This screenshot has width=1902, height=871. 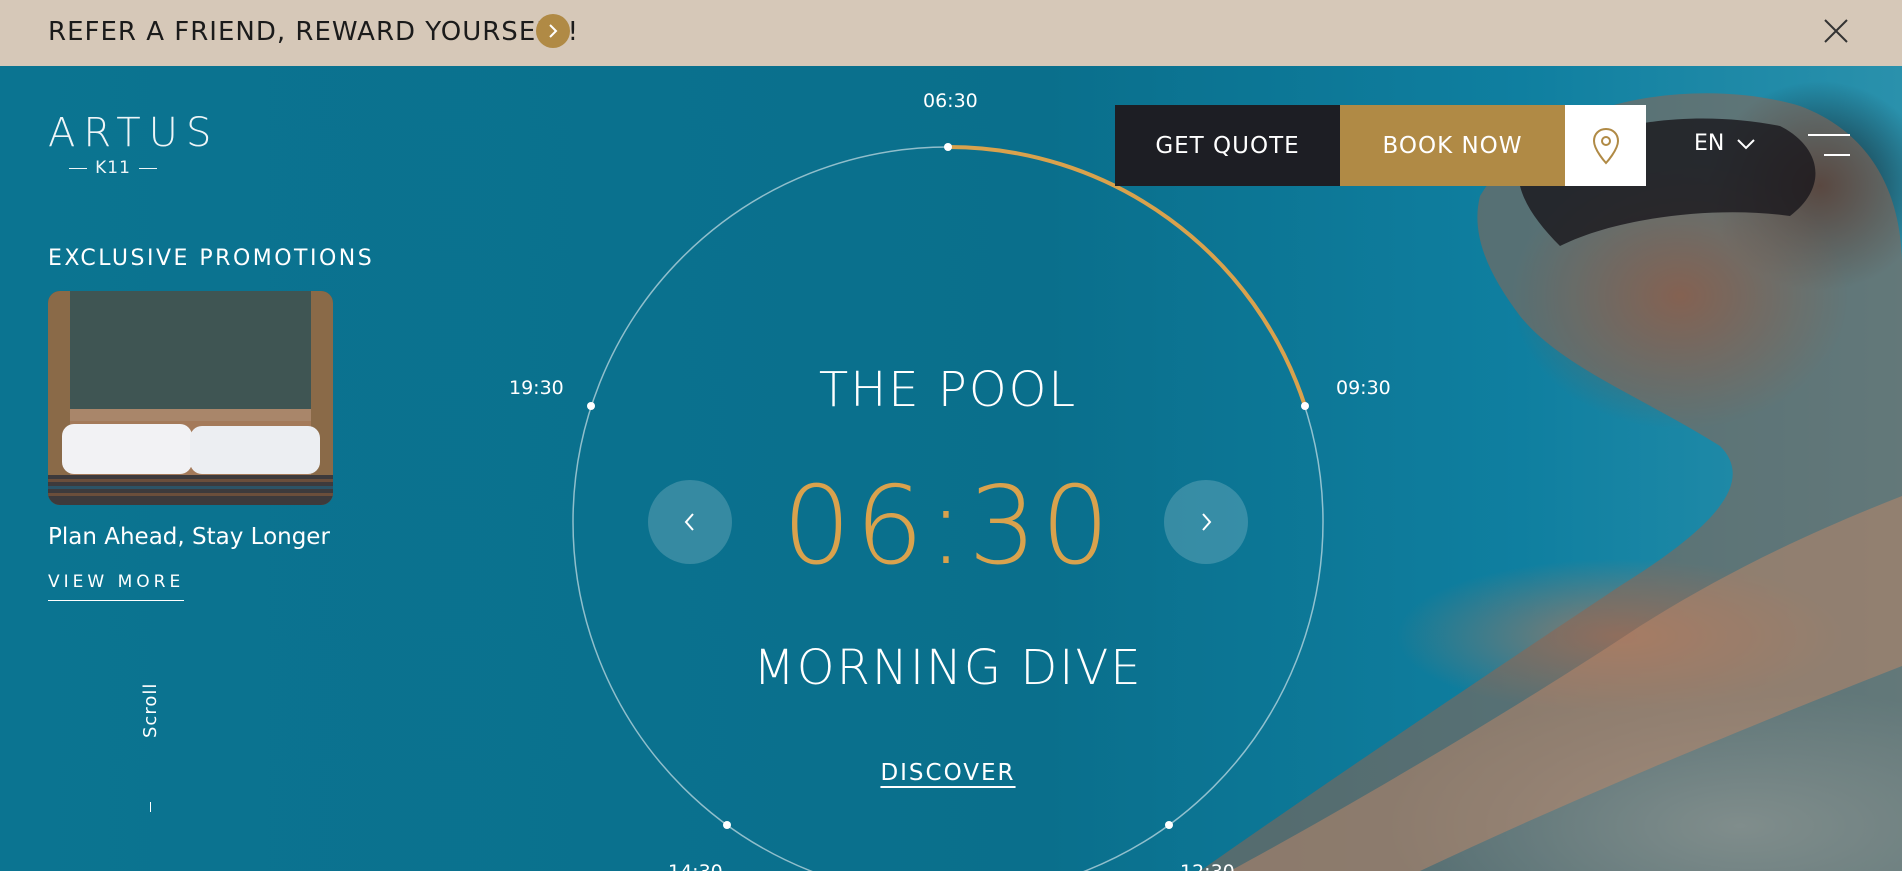 I want to click on artus-logo: ARTUS K11, so click(x=133, y=144).